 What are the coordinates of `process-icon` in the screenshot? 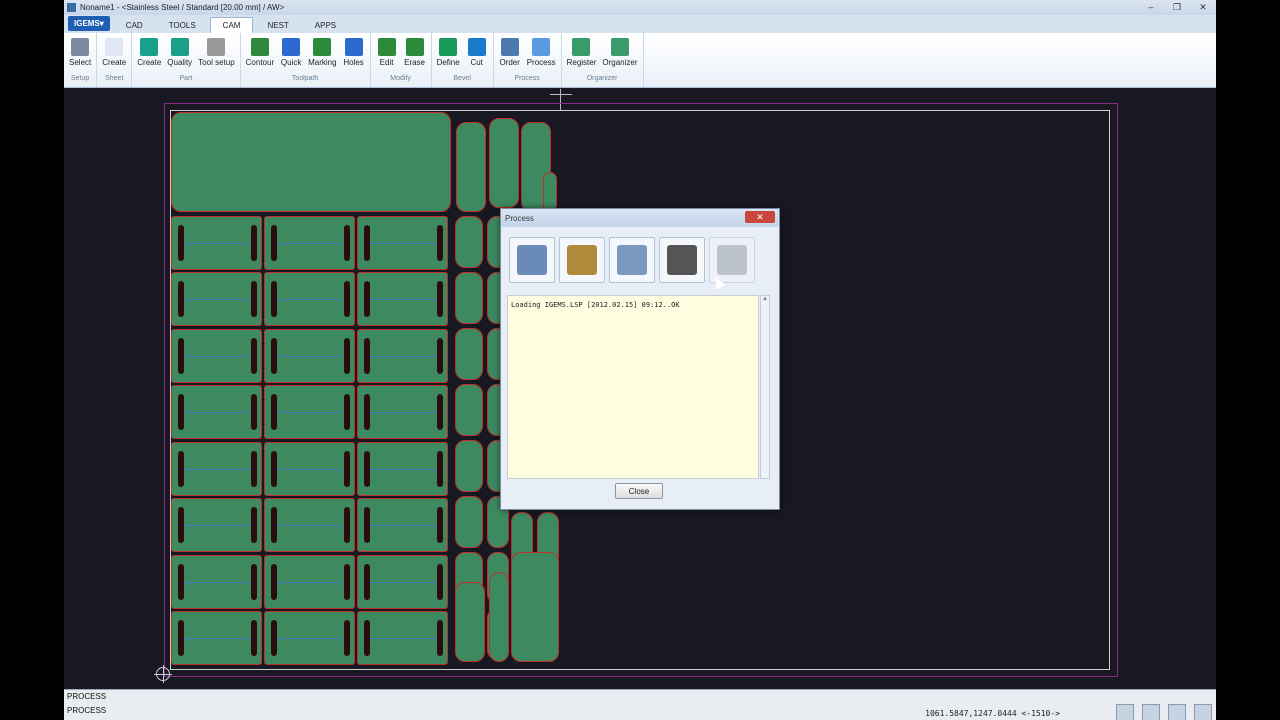 It's located at (541, 47).